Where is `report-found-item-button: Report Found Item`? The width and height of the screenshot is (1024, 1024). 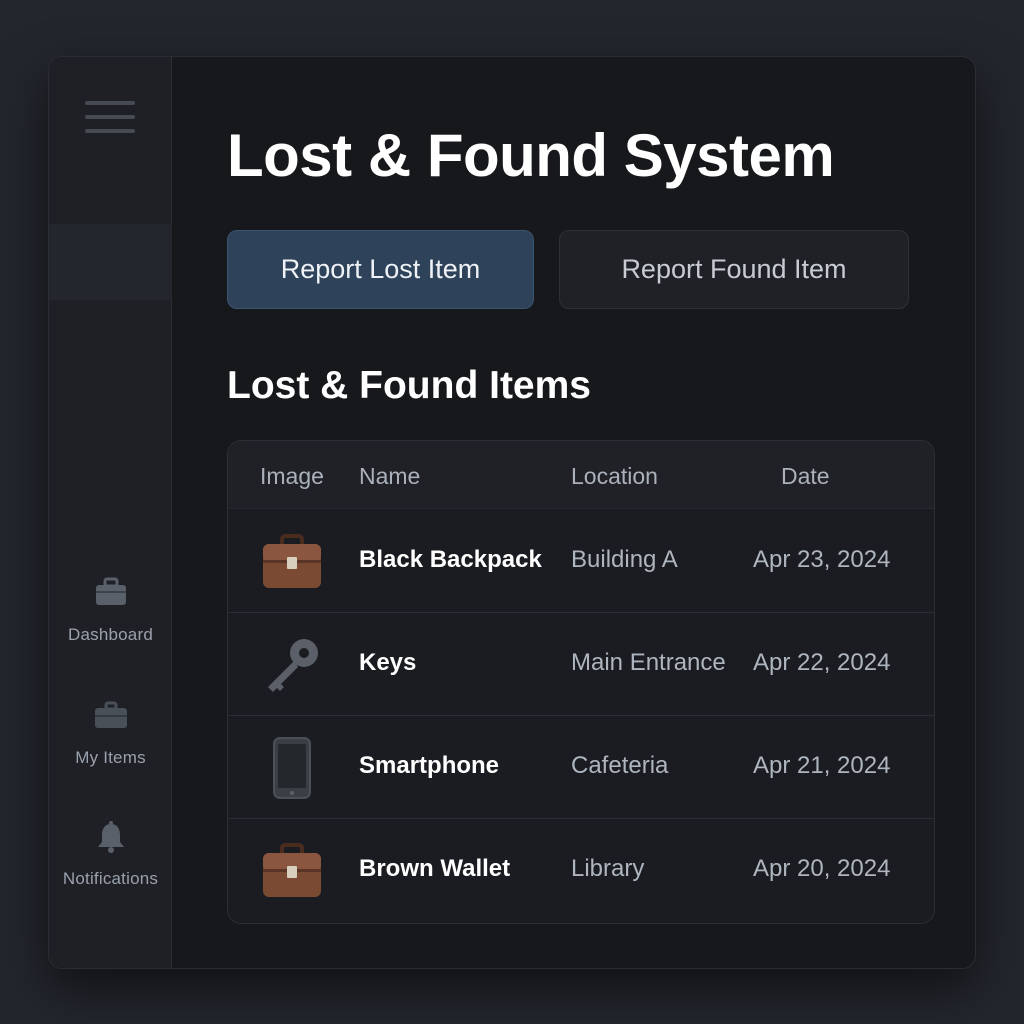
report-found-item-button: Report Found Item is located at coordinates (734, 269).